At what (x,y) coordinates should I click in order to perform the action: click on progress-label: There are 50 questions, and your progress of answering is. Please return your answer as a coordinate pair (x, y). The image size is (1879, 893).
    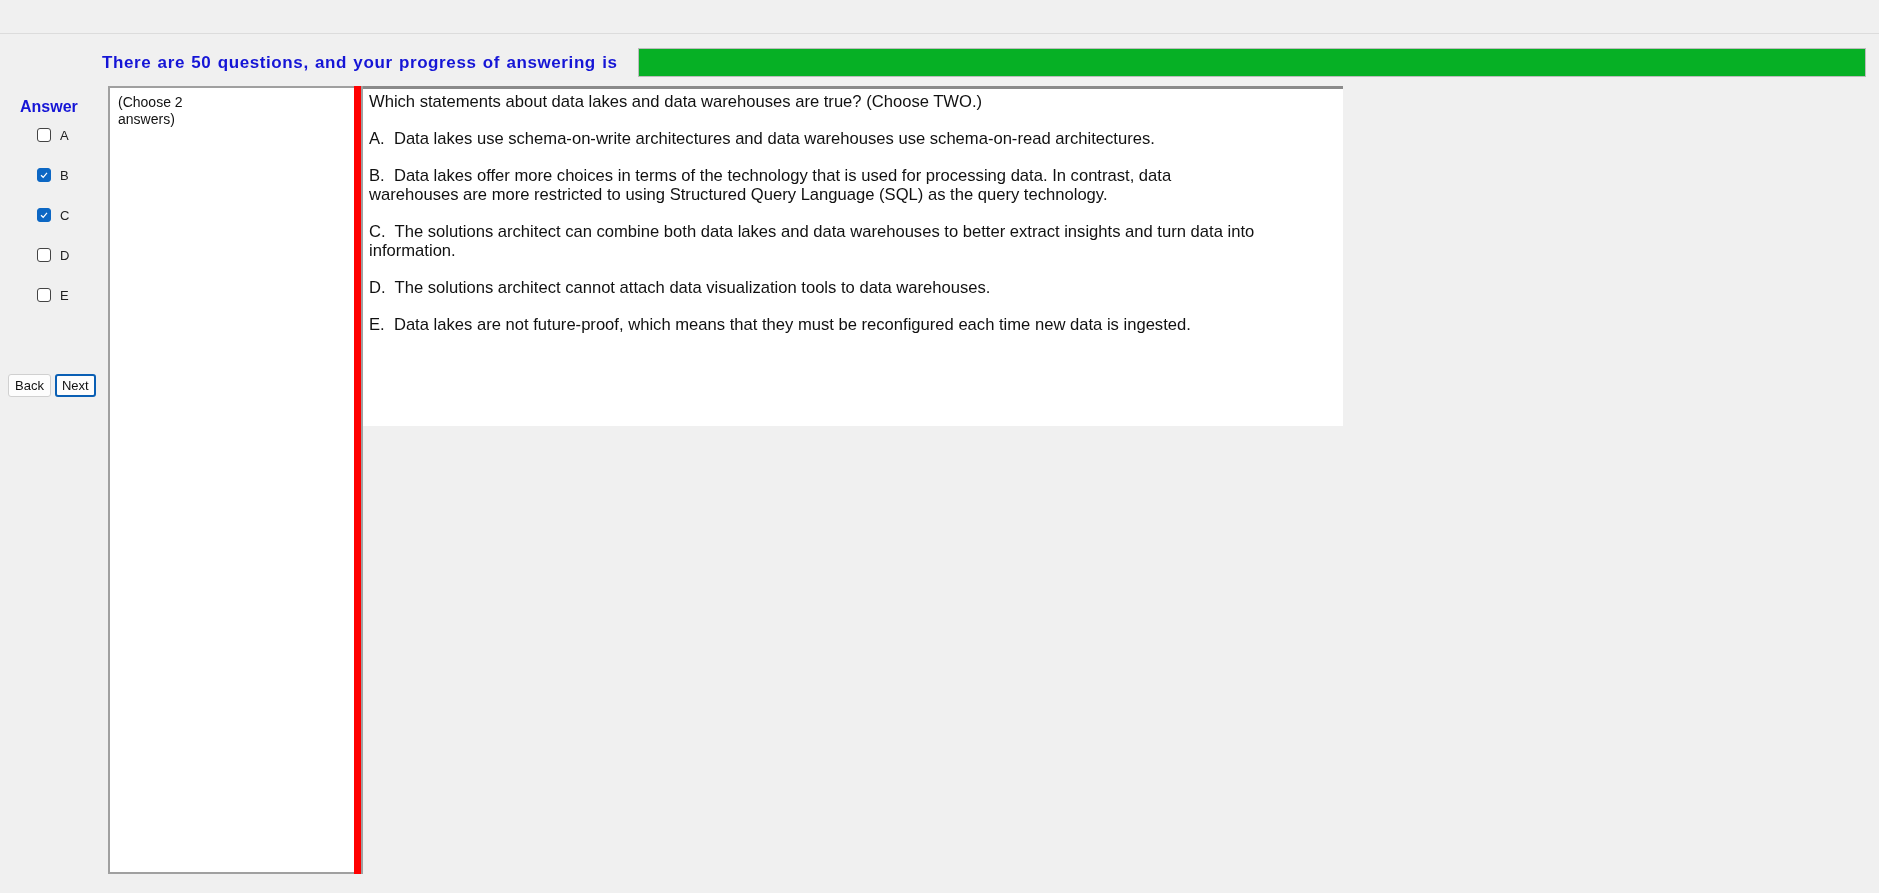
    Looking at the image, I should click on (360, 62).